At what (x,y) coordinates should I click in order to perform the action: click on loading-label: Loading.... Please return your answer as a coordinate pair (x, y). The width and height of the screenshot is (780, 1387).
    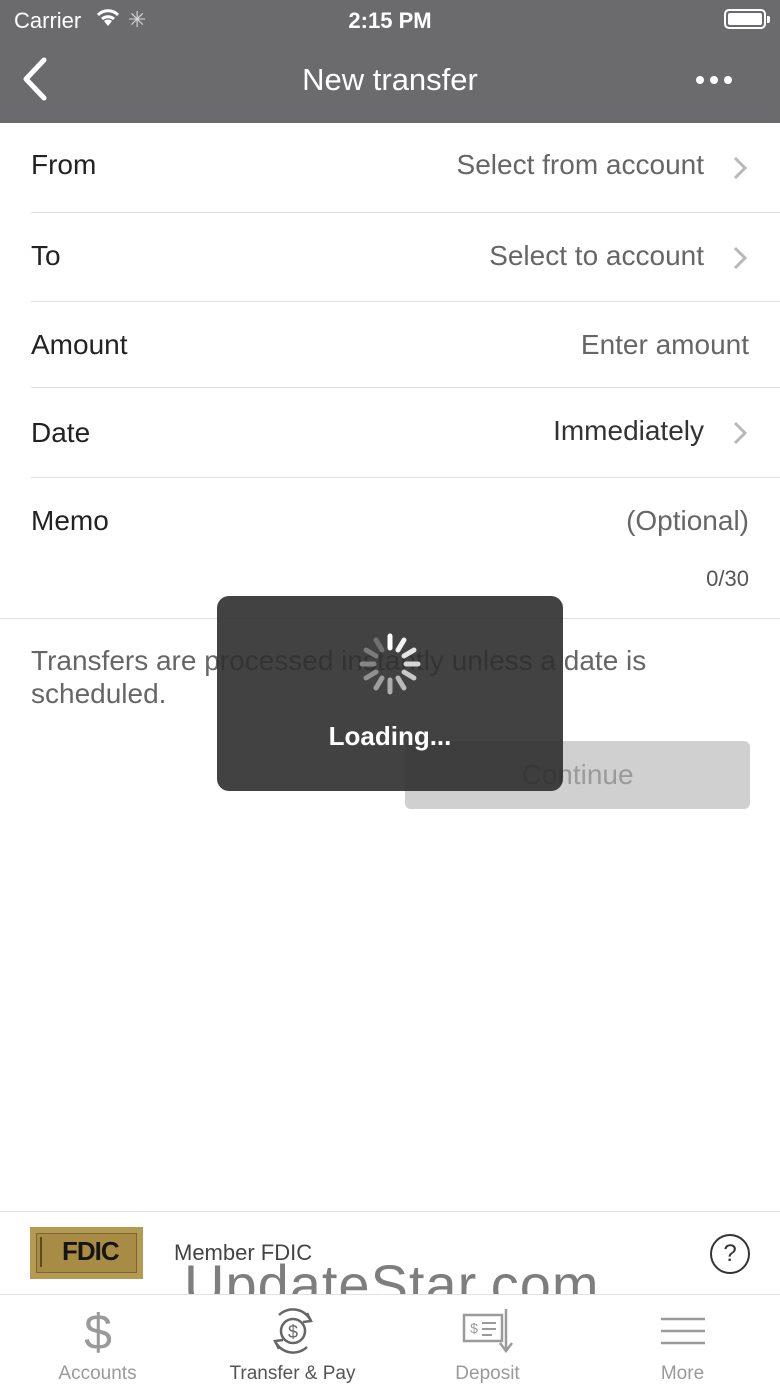
    Looking at the image, I should click on (390, 736).